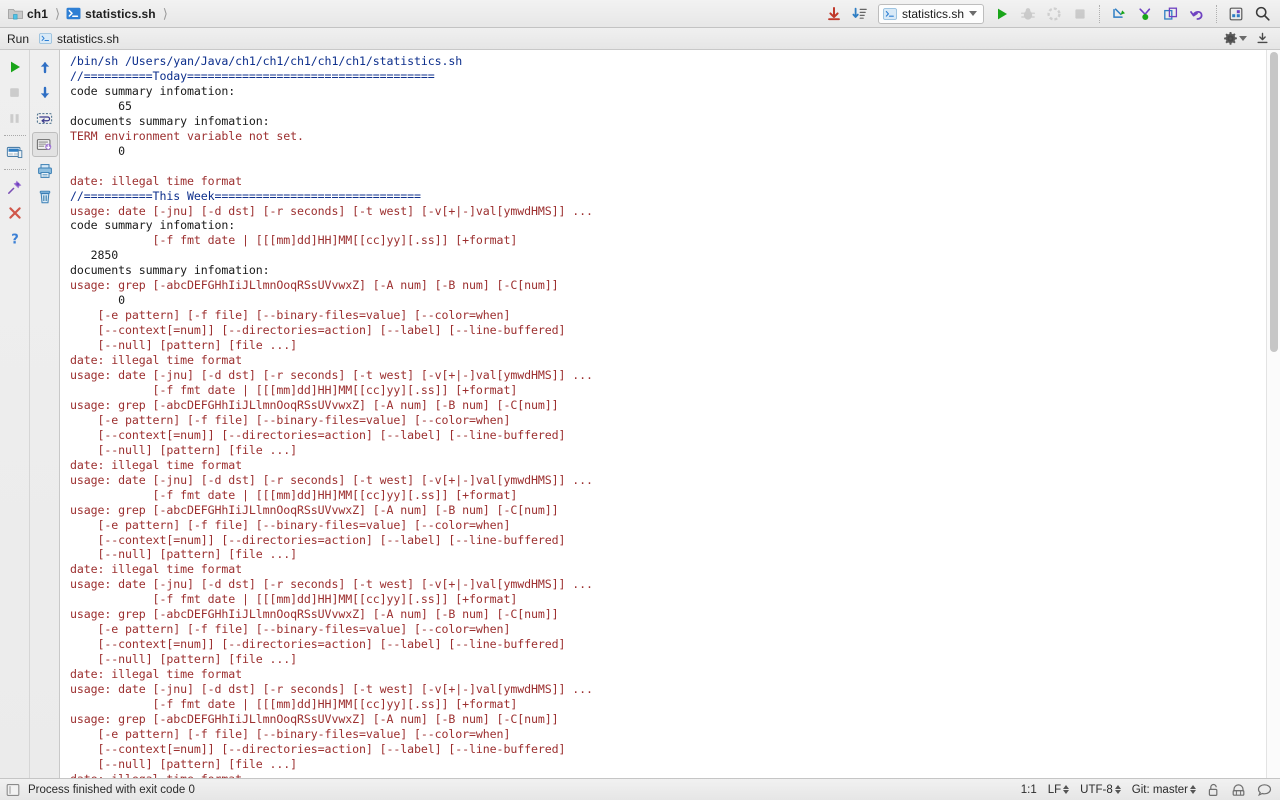 This screenshot has width=1280, height=800. What do you see at coordinates (1054, 789) in the screenshot?
I see `line-separator-label: LF` at bounding box center [1054, 789].